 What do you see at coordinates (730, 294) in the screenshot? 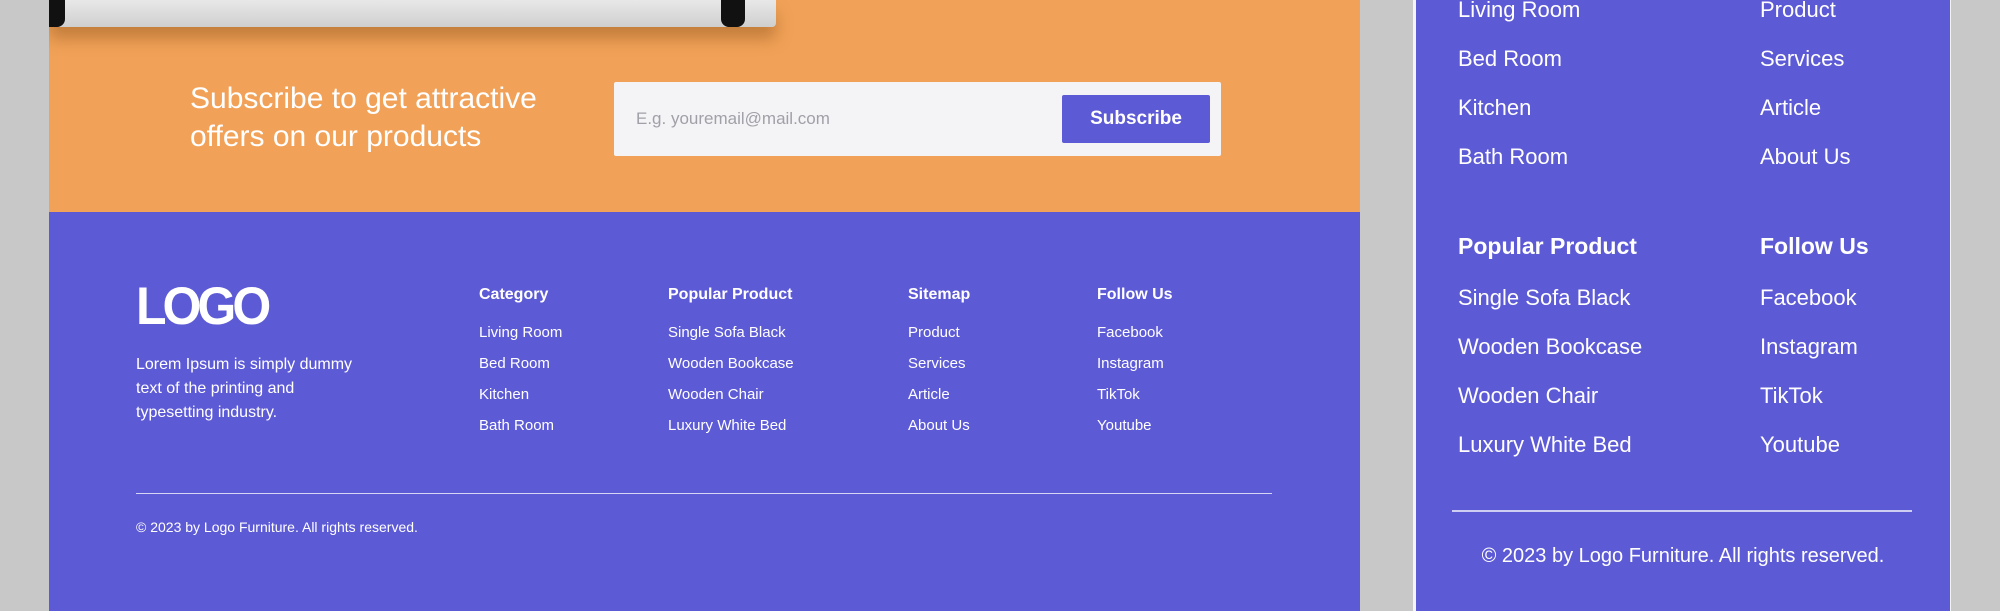
I see `column-title: Popular Product` at bounding box center [730, 294].